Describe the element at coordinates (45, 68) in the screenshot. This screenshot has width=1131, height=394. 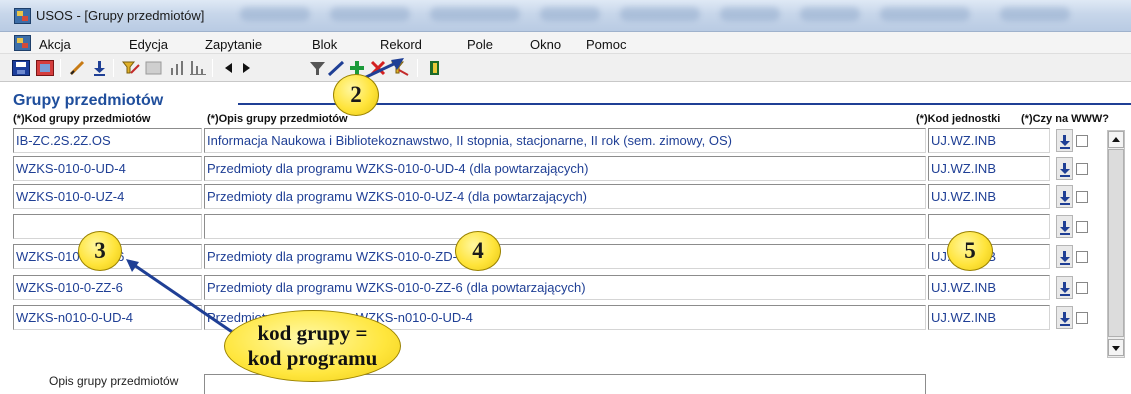
I see `exit-icon` at that location.